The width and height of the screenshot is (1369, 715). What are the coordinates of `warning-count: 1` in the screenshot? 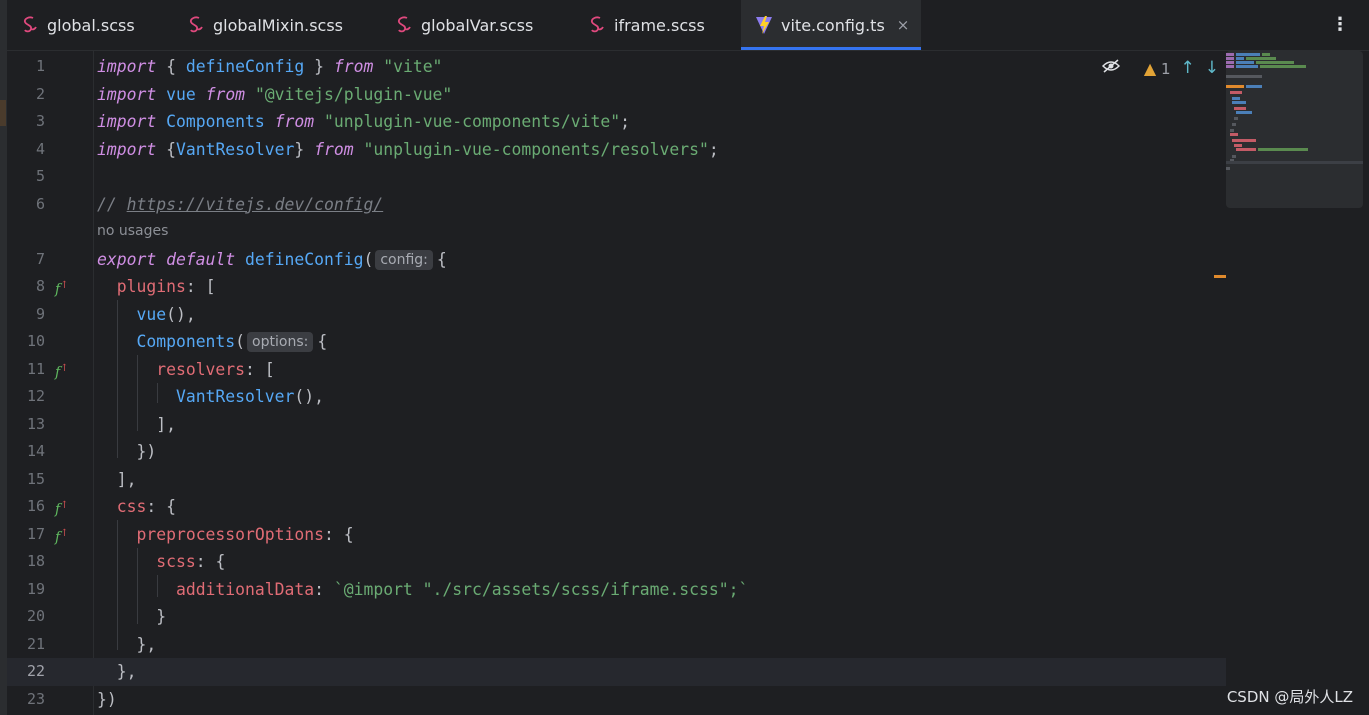 It's located at (1165, 68).